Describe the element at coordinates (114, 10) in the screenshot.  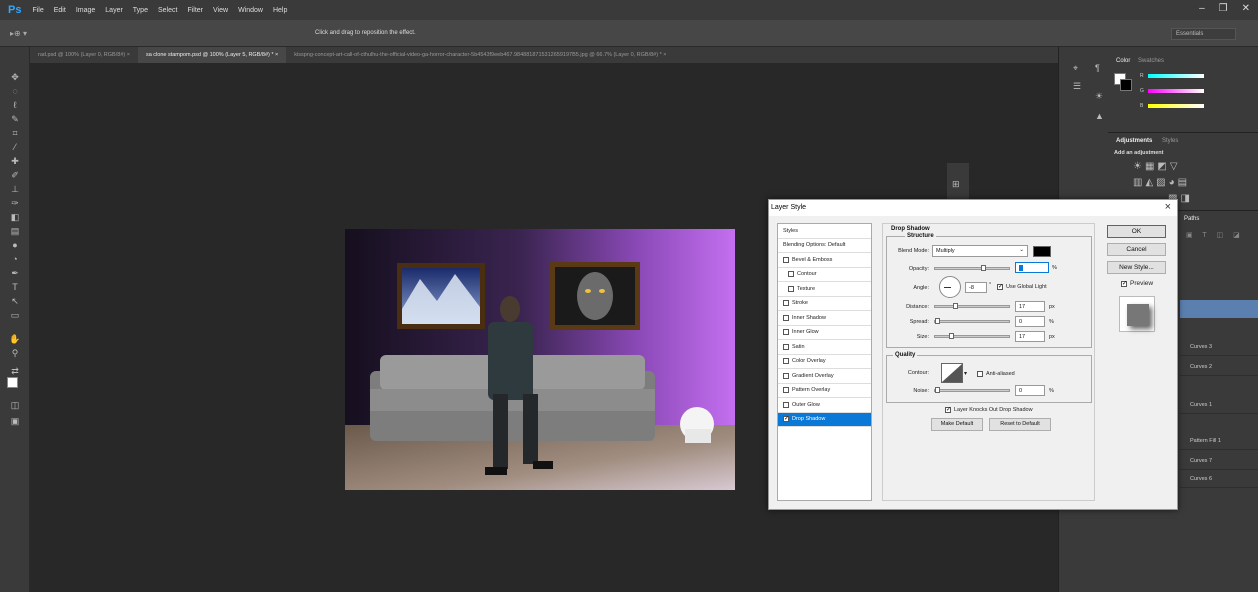
I see `menu-layer: Layer` at that location.